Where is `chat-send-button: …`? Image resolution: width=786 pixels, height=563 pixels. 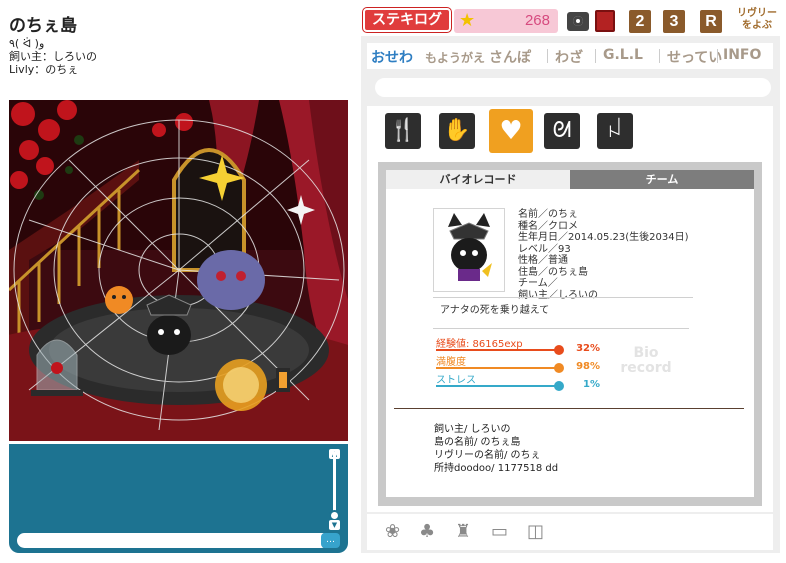
chat-send-button: … is located at coordinates (330, 540).